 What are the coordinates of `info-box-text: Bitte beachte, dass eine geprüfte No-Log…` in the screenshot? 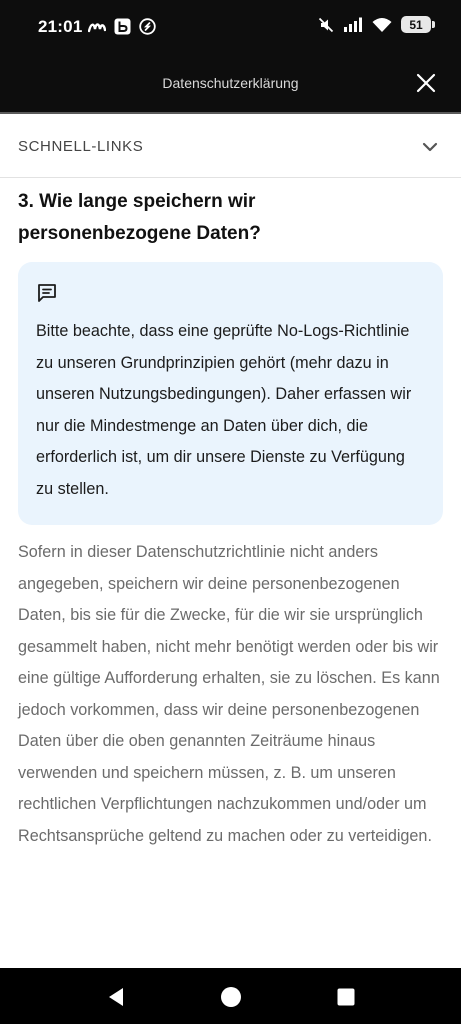 It's located at (224, 410).